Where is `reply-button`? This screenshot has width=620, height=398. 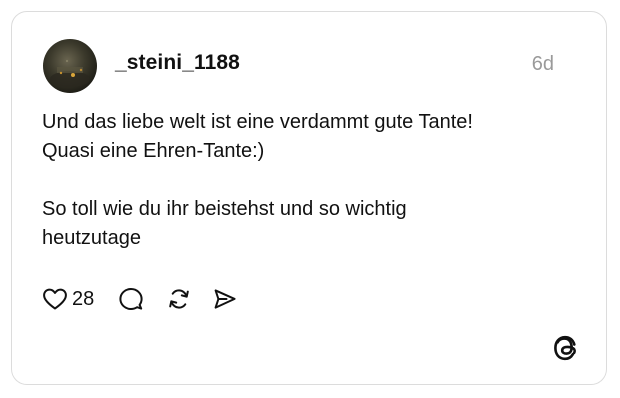
reply-button is located at coordinates (131, 299).